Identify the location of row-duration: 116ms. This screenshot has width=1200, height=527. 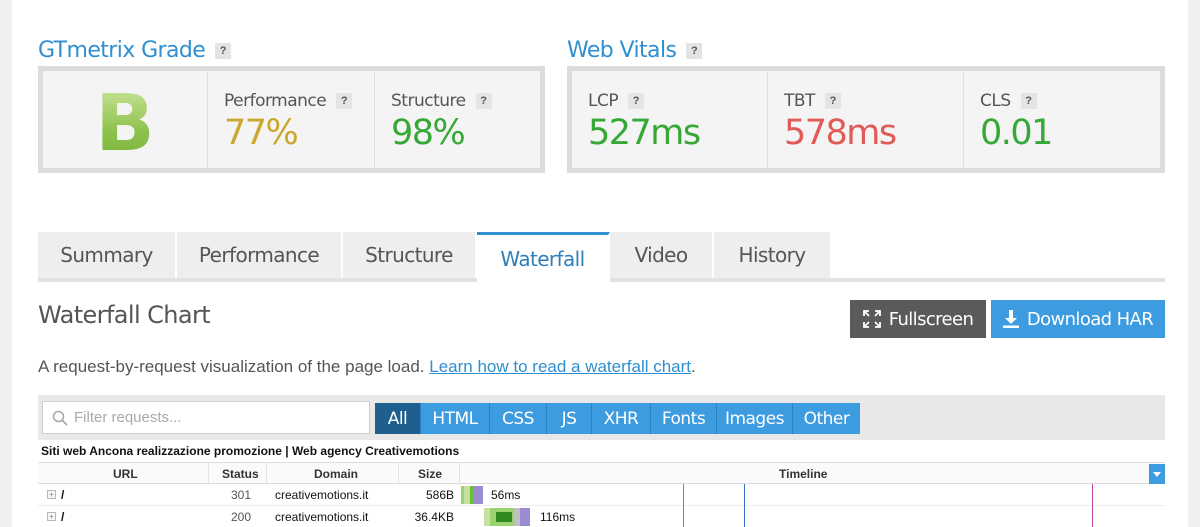
(558, 517).